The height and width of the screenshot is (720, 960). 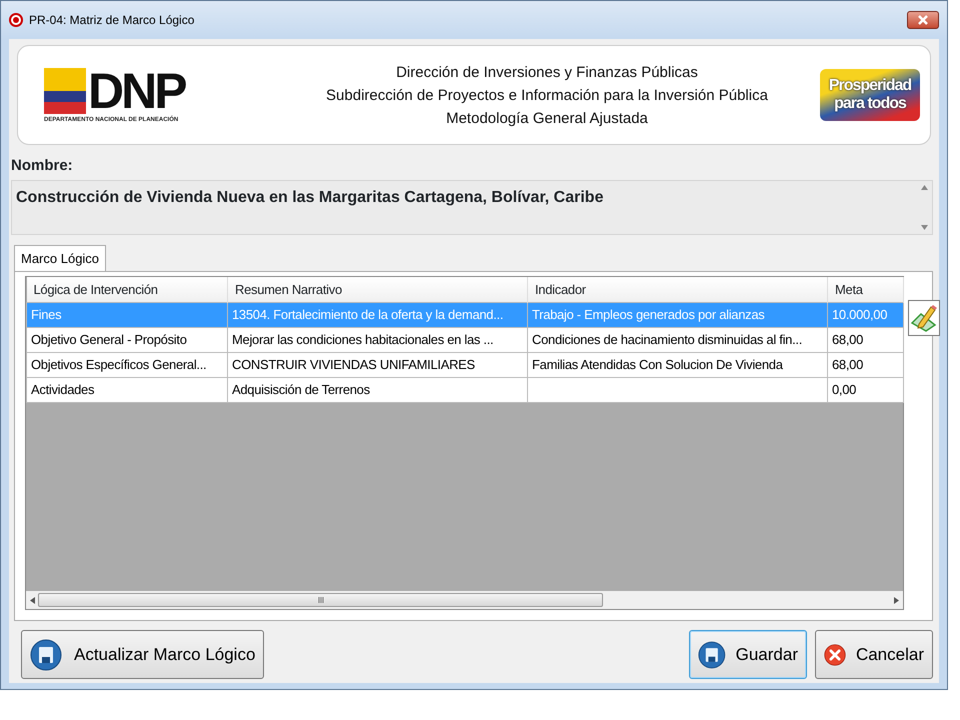 I want to click on header-line: Dirección de Inversiones y Finanzas Públicas, so click(x=547, y=72).